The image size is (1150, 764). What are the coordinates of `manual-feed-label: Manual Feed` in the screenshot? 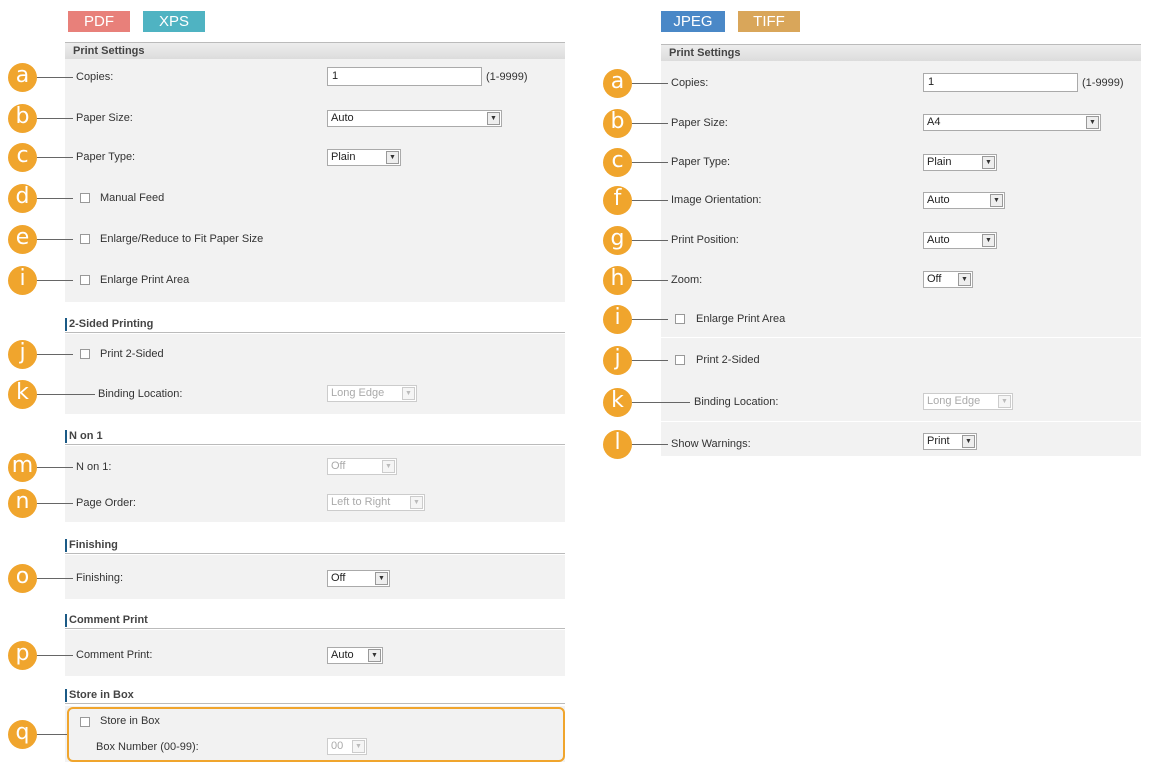 It's located at (132, 198).